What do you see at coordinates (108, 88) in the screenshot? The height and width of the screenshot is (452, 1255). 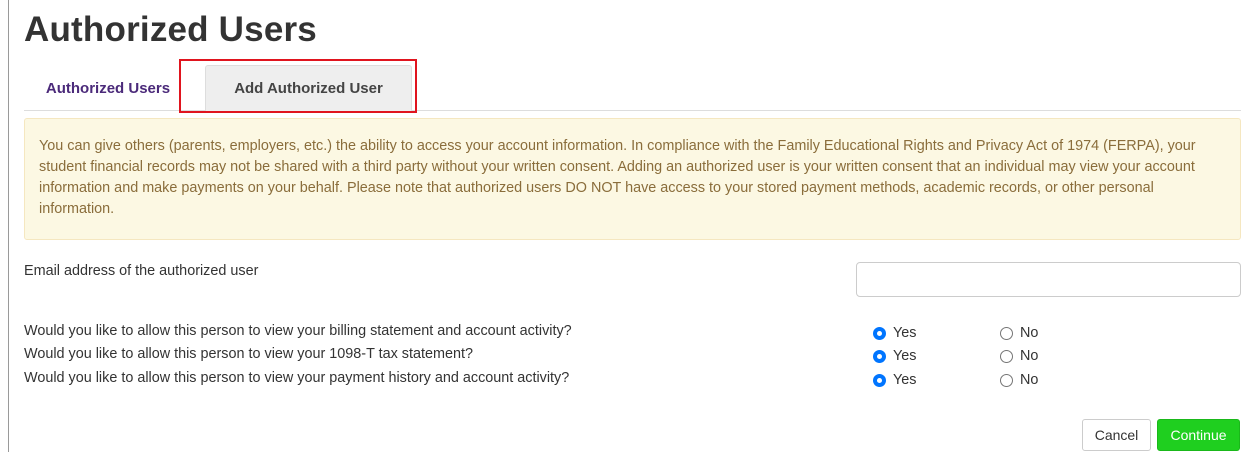 I see `tab-authorized-users: Authorized Users` at bounding box center [108, 88].